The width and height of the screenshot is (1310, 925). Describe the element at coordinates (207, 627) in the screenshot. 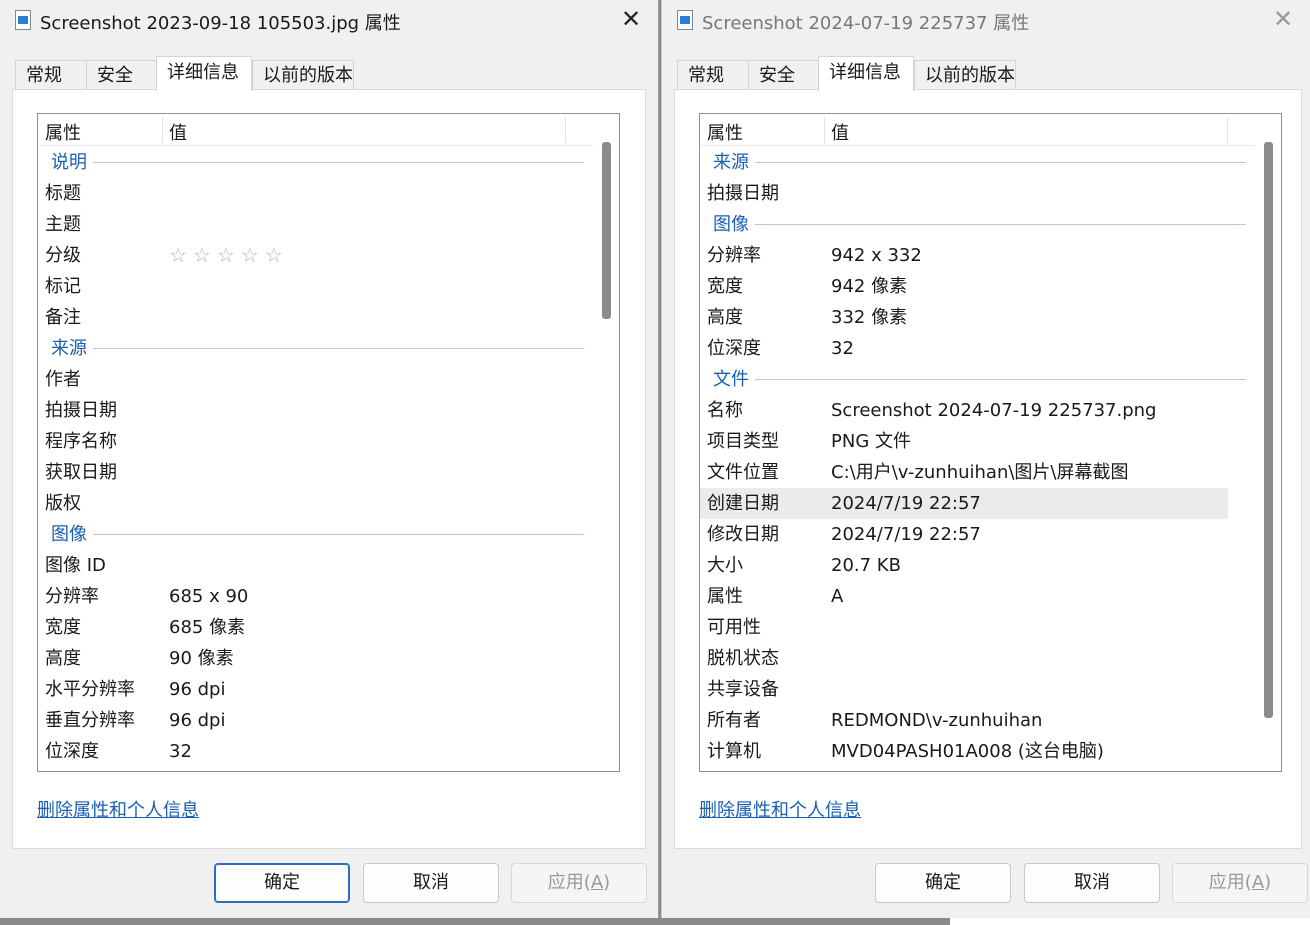

I see `property-value: 685 像素` at that location.